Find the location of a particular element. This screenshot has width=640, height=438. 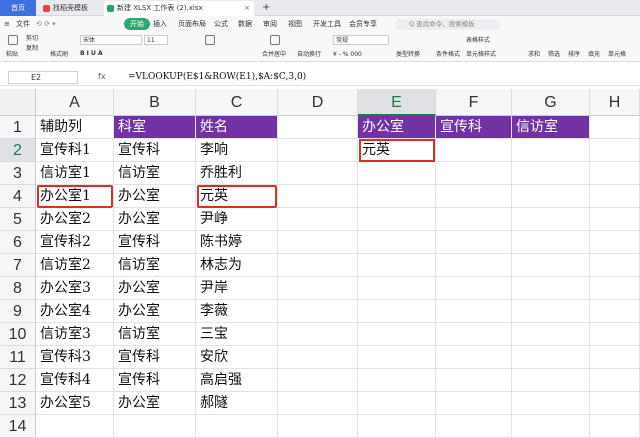

cell-E3 is located at coordinates (397, 173).